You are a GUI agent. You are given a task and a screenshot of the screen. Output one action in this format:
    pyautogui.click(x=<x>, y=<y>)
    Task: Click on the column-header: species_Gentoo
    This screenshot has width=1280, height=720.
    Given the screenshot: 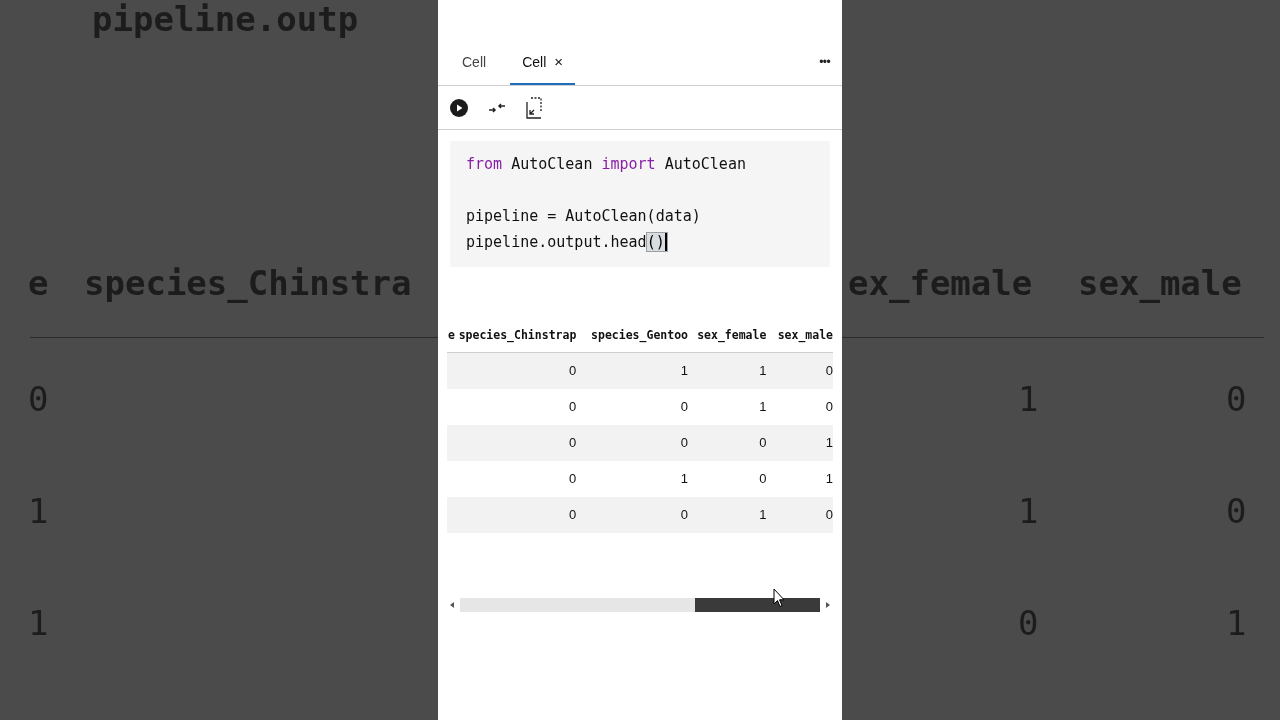 What is the action you would take?
    pyautogui.click(x=639, y=335)
    